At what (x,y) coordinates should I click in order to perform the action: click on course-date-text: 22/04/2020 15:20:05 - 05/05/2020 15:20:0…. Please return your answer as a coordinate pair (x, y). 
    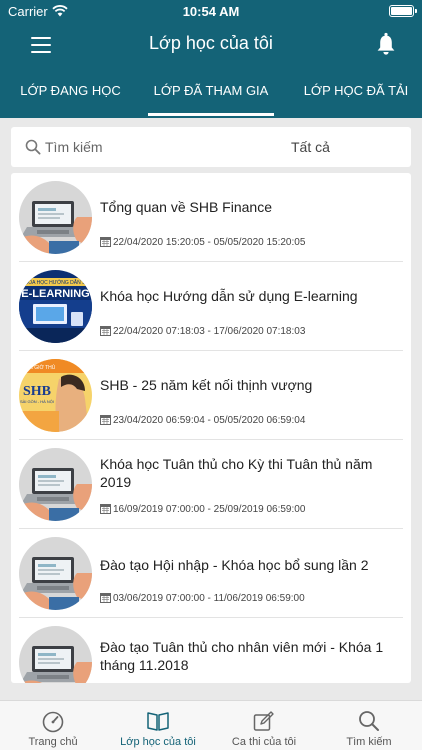
    Looking at the image, I should click on (209, 242).